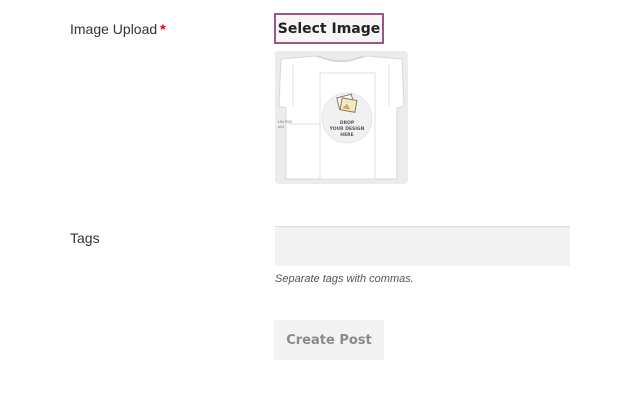  What do you see at coordinates (85, 238) in the screenshot?
I see `tags-label: Tags` at bounding box center [85, 238].